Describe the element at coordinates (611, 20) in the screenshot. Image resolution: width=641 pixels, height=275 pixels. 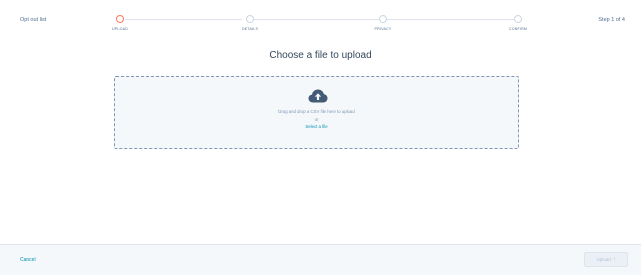
I see `step-indicator: Step 1 of 4` at that location.